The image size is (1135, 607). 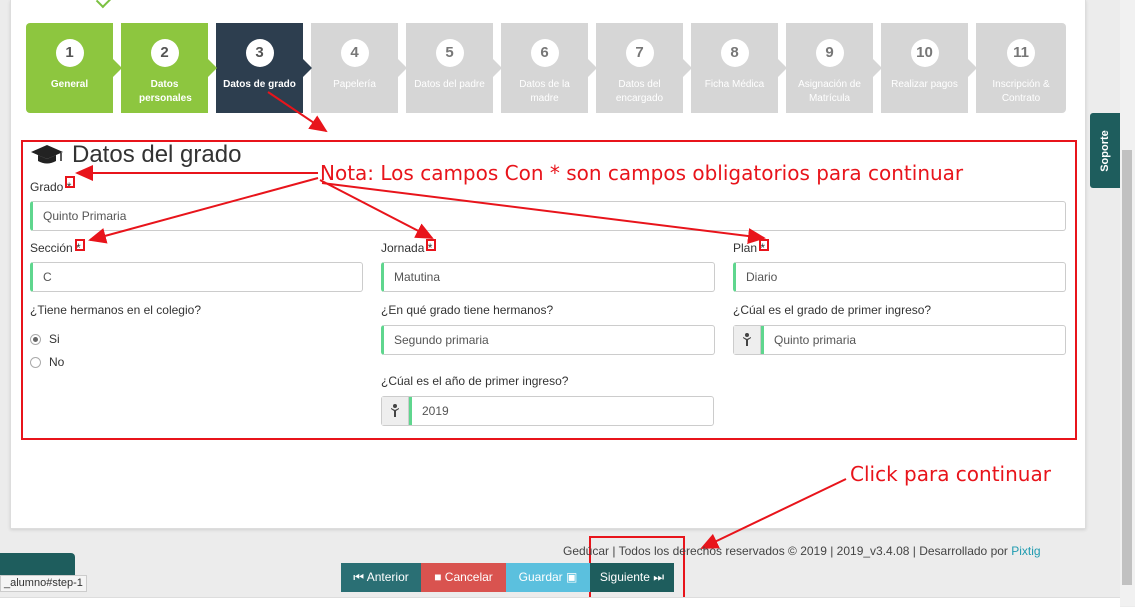 I want to click on siguiente-button: Siguiente ⏭, so click(x=632, y=577).